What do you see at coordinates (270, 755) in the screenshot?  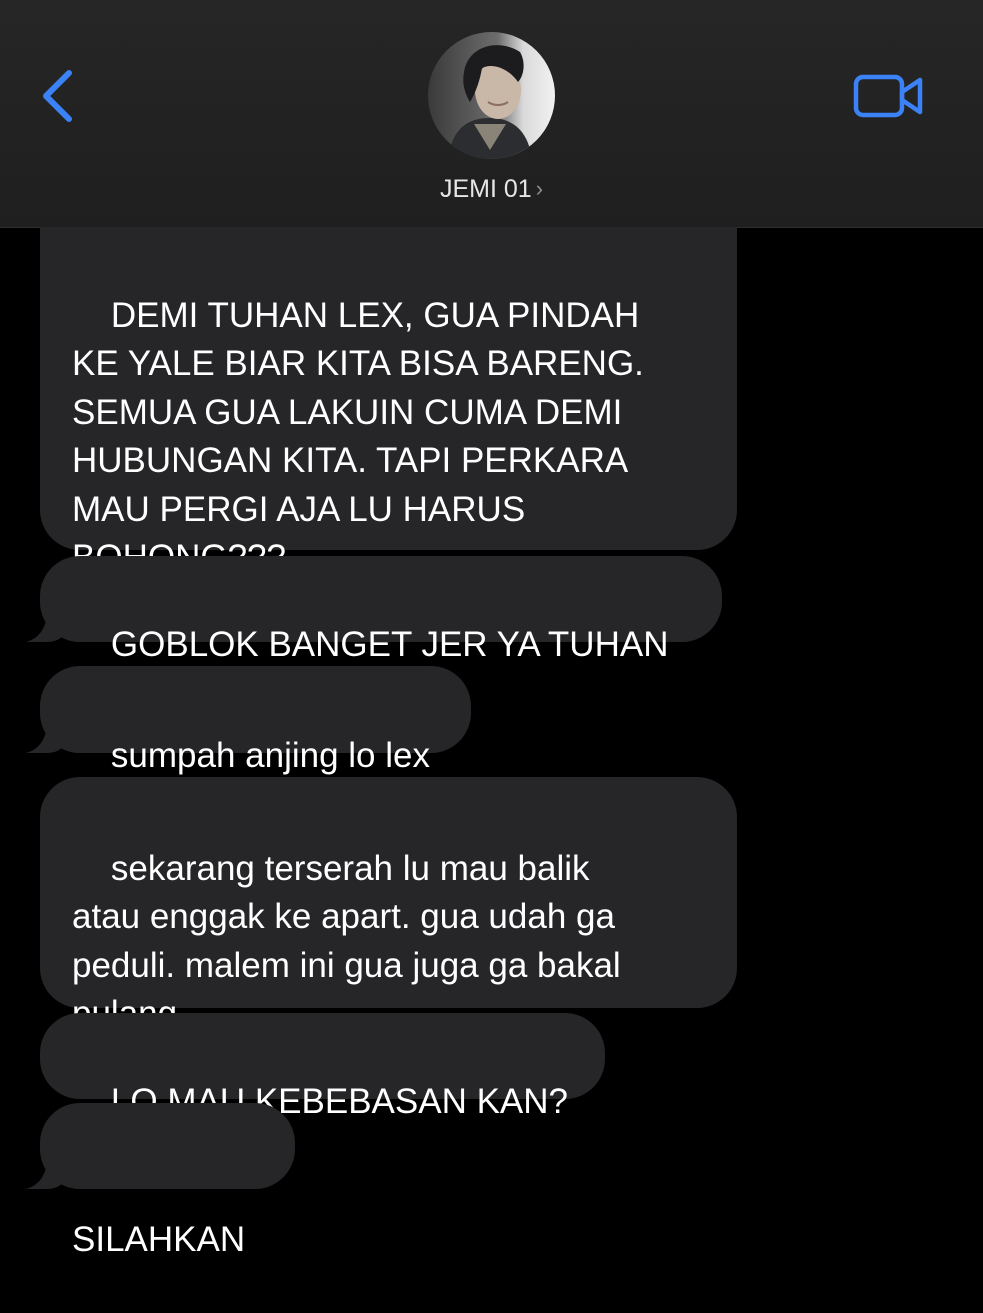 I see `message-text: sumpah anjing lo lex` at bounding box center [270, 755].